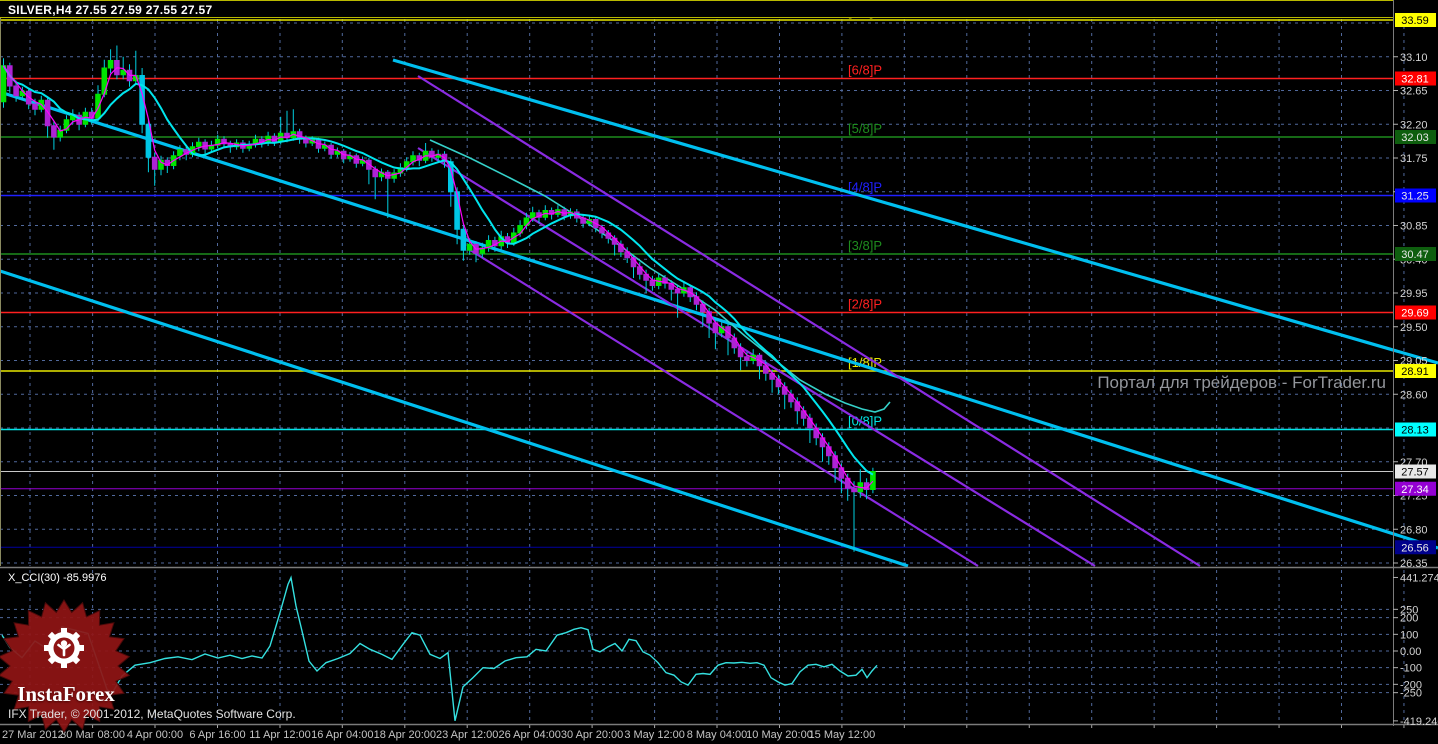 This screenshot has width=1438, height=744. Describe the element at coordinates (1414, 328) in the screenshot. I see `price-axis-label: 29.50` at that location.